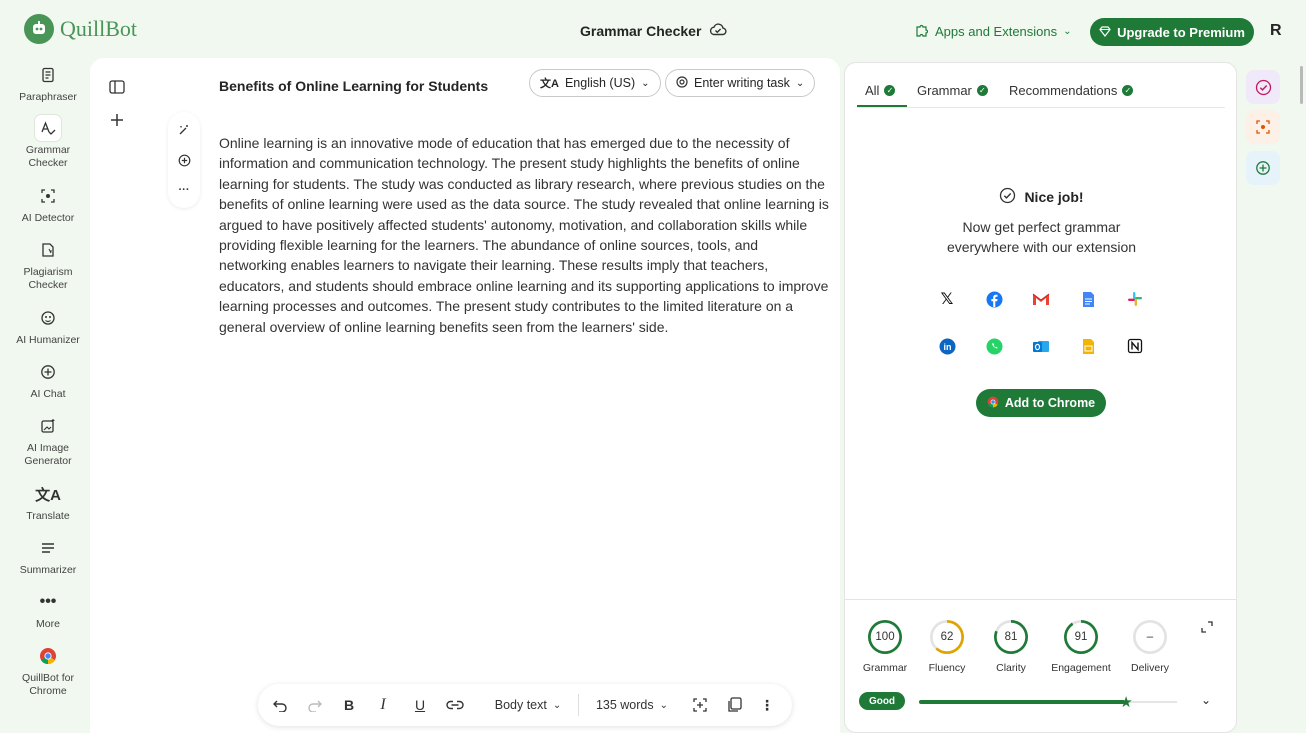 The width and height of the screenshot is (1306, 733). What do you see at coordinates (528, 705) in the screenshot?
I see `text-style-select: Body text ⌄` at bounding box center [528, 705].